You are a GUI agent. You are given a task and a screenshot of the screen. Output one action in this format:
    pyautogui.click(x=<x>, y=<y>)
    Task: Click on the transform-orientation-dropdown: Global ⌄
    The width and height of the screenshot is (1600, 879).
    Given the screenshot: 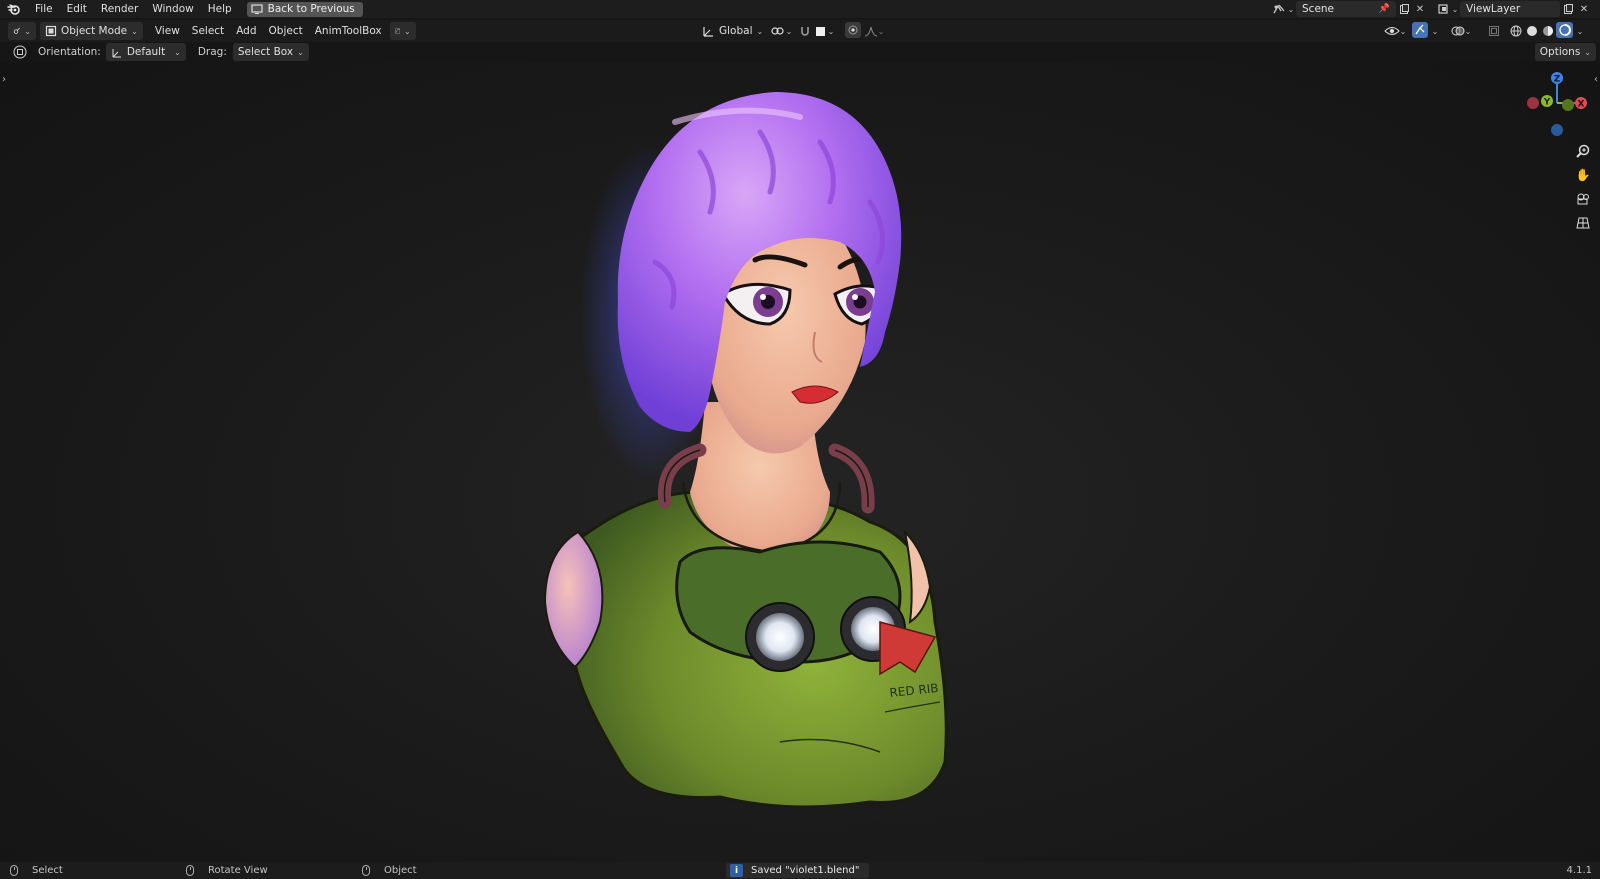 What is the action you would take?
    pyautogui.click(x=732, y=31)
    